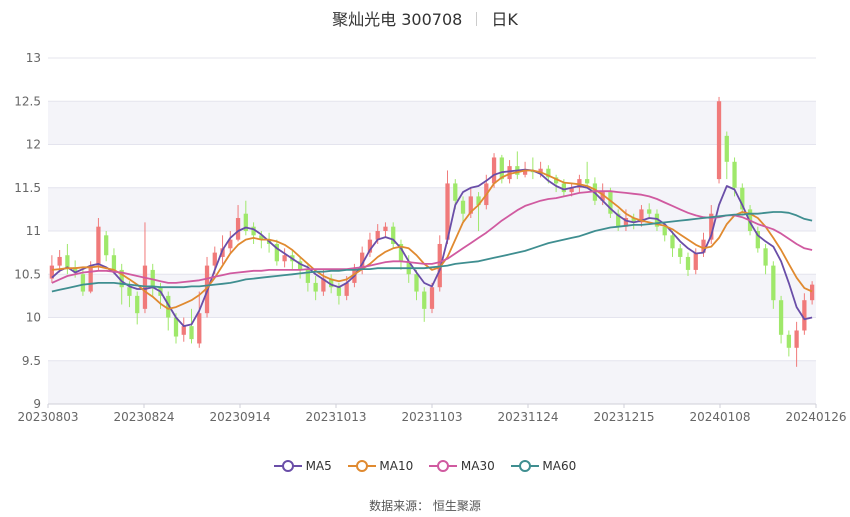 Image resolution: width=850 pixels, height=517 pixels. What do you see at coordinates (425, 465) in the screenshot?
I see `legend: MA5 MA10 MA30 MA60` at bounding box center [425, 465].